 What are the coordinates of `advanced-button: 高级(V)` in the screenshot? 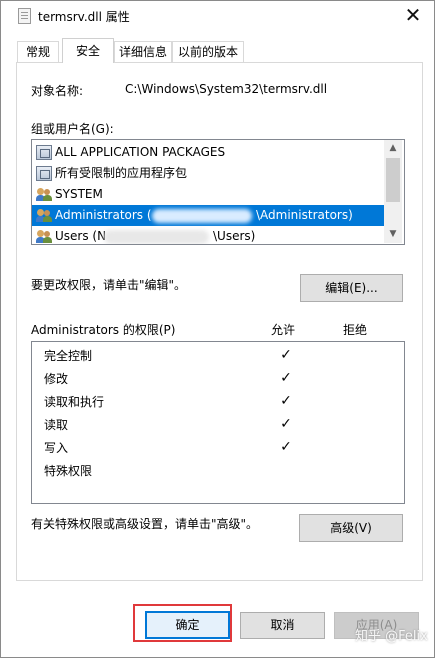 It's located at (351, 528).